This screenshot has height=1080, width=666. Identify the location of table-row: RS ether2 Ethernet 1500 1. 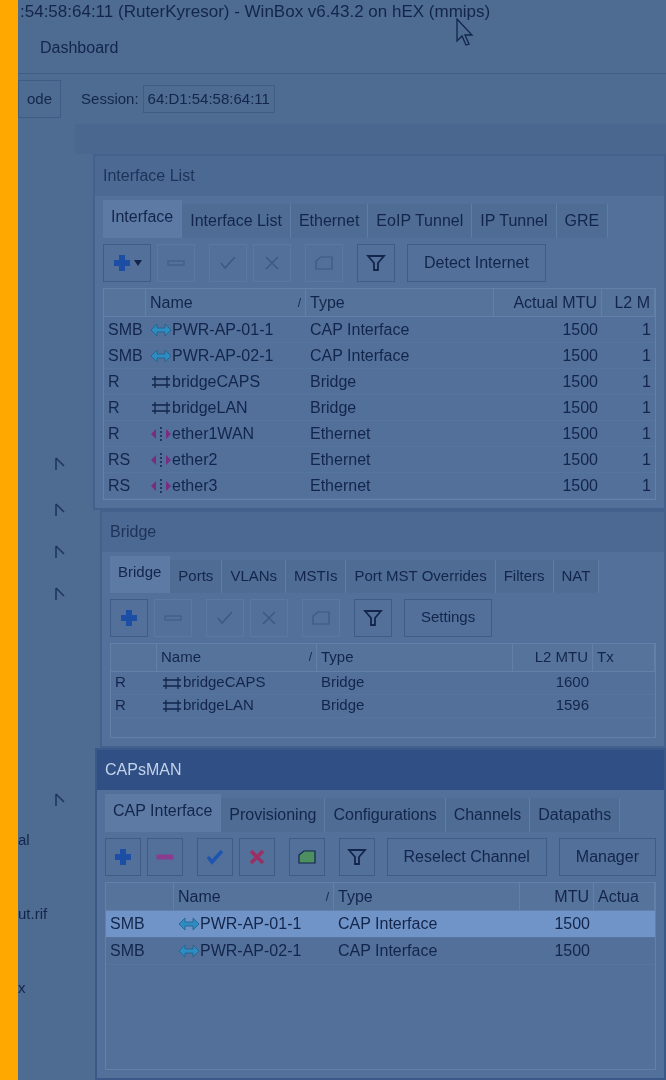
(379, 460).